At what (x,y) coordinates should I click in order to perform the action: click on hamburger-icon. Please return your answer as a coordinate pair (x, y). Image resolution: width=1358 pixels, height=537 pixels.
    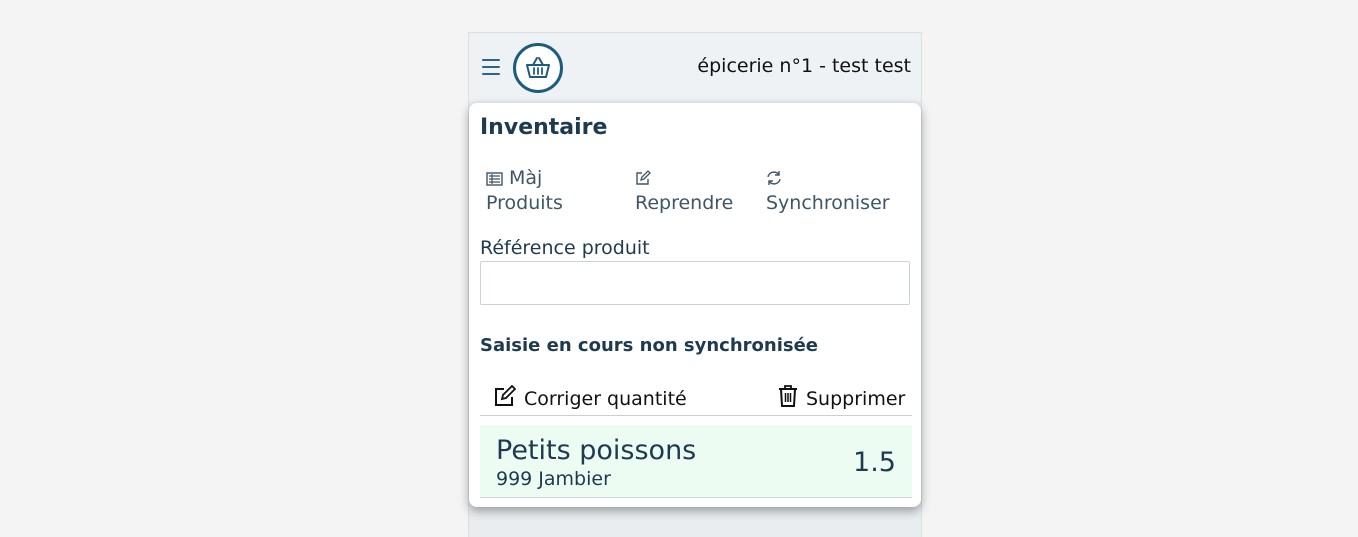
    Looking at the image, I should click on (491, 67).